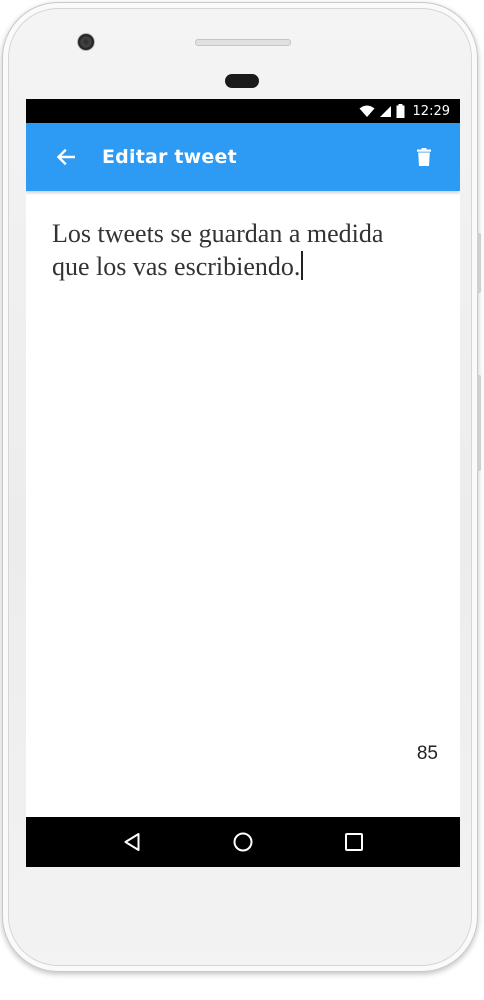 This screenshot has width=484, height=1000. I want to click on signal-icon, so click(385, 111).